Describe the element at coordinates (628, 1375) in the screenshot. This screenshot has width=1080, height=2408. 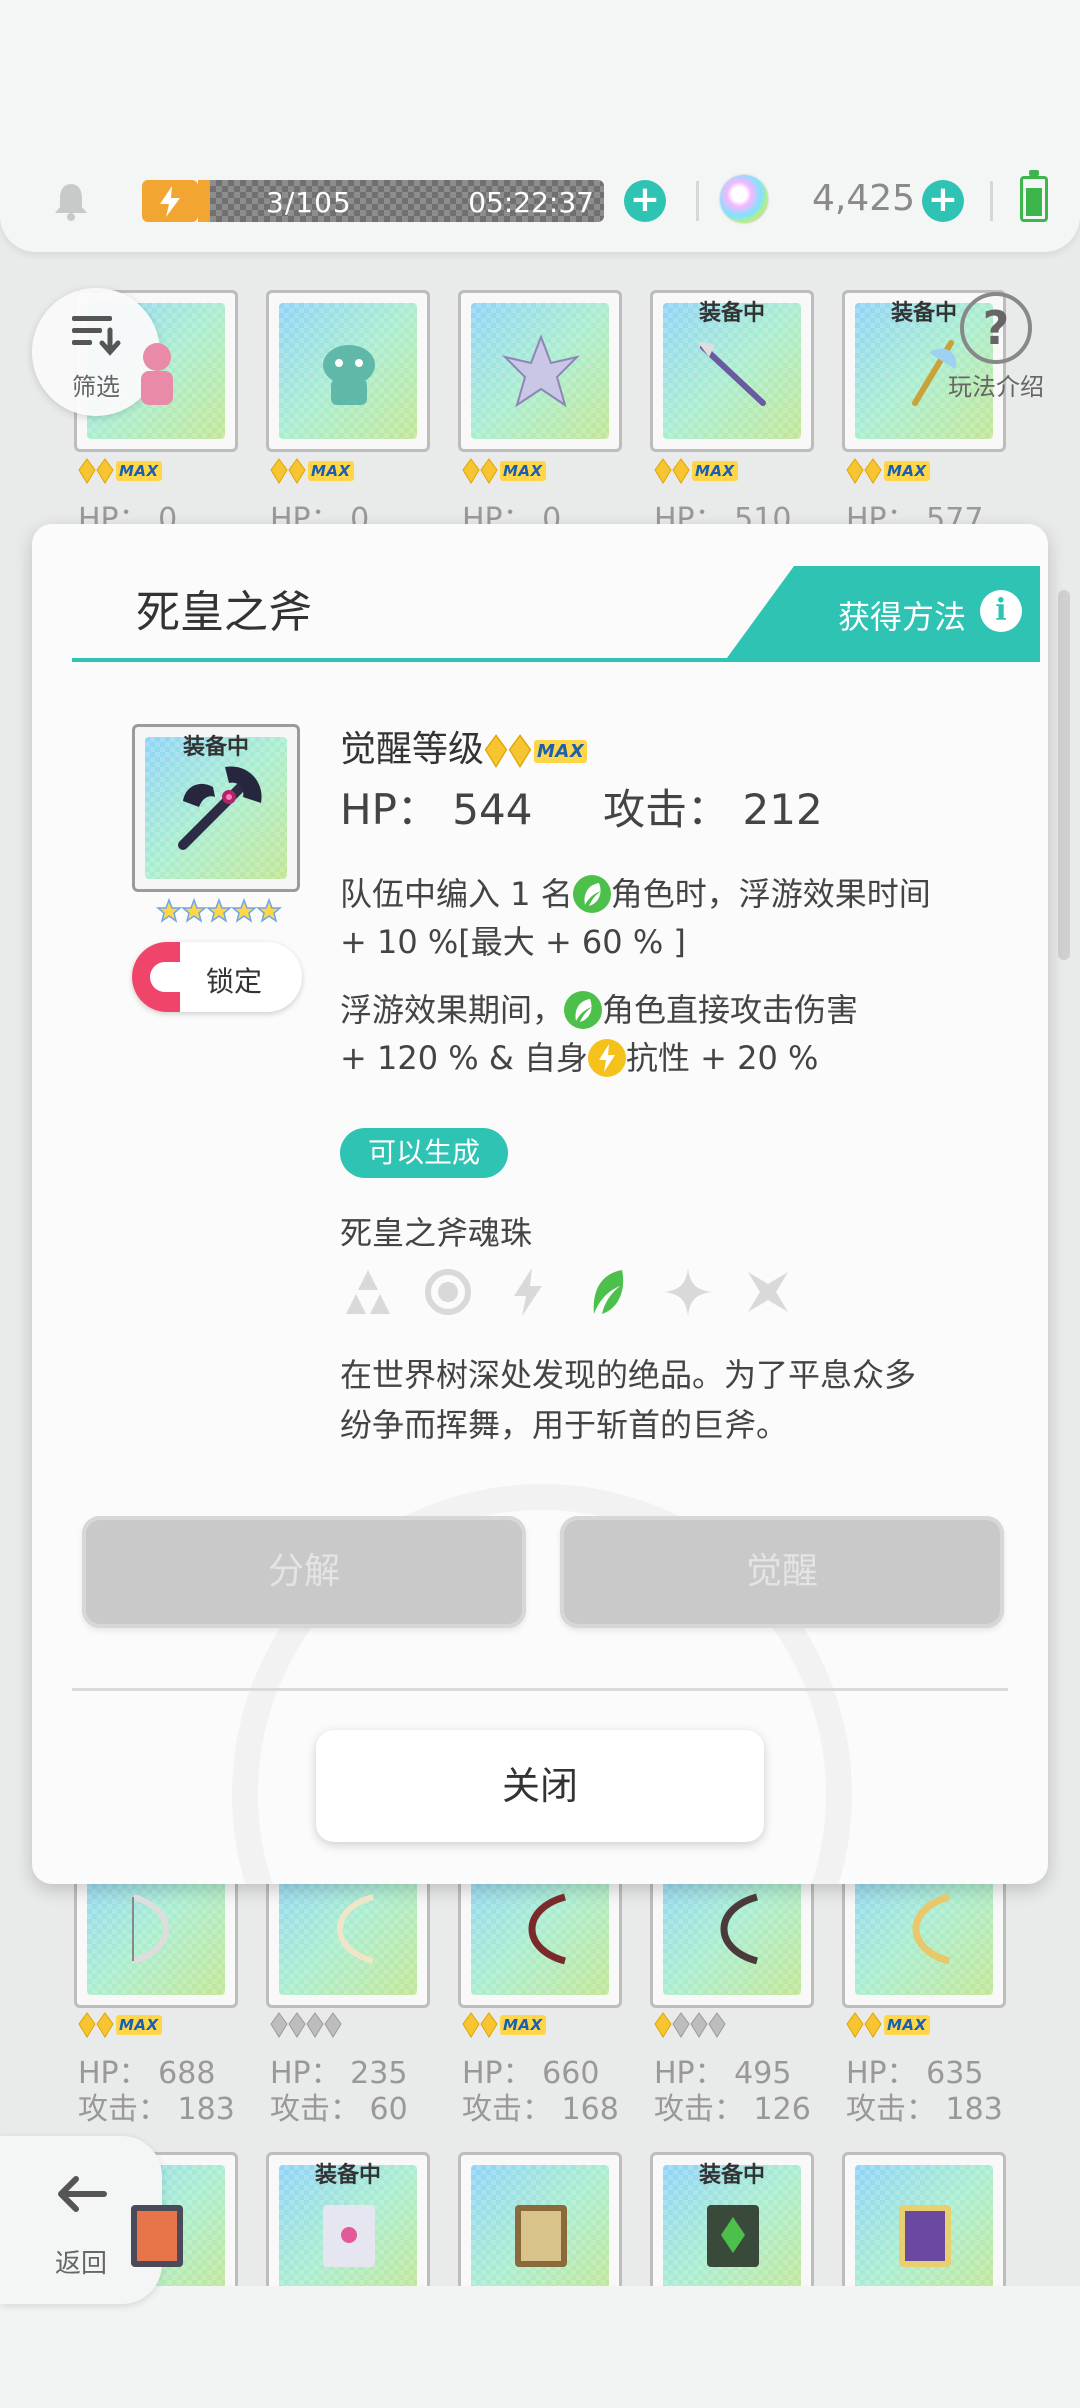
I see `description-line-1: 在世界树深处发现的绝品。为了平息众多` at that location.